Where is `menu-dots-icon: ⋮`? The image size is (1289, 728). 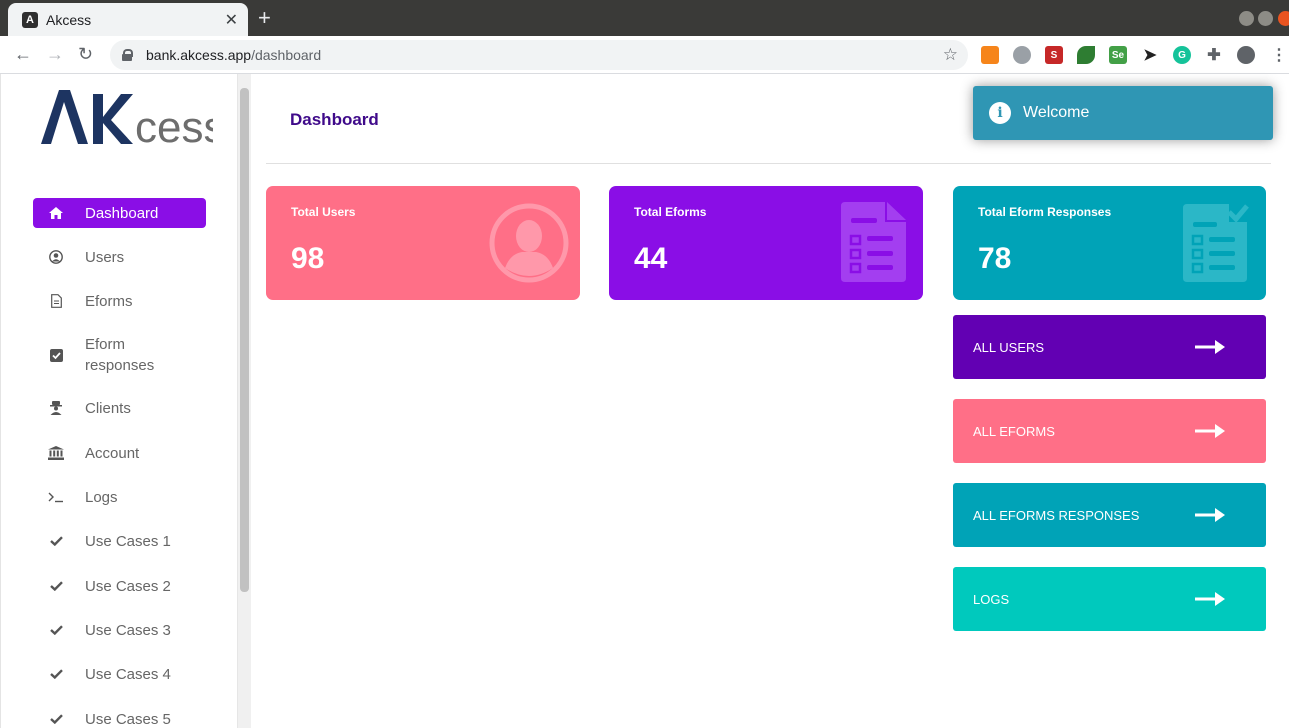 menu-dots-icon: ⋮ is located at coordinates (1279, 55).